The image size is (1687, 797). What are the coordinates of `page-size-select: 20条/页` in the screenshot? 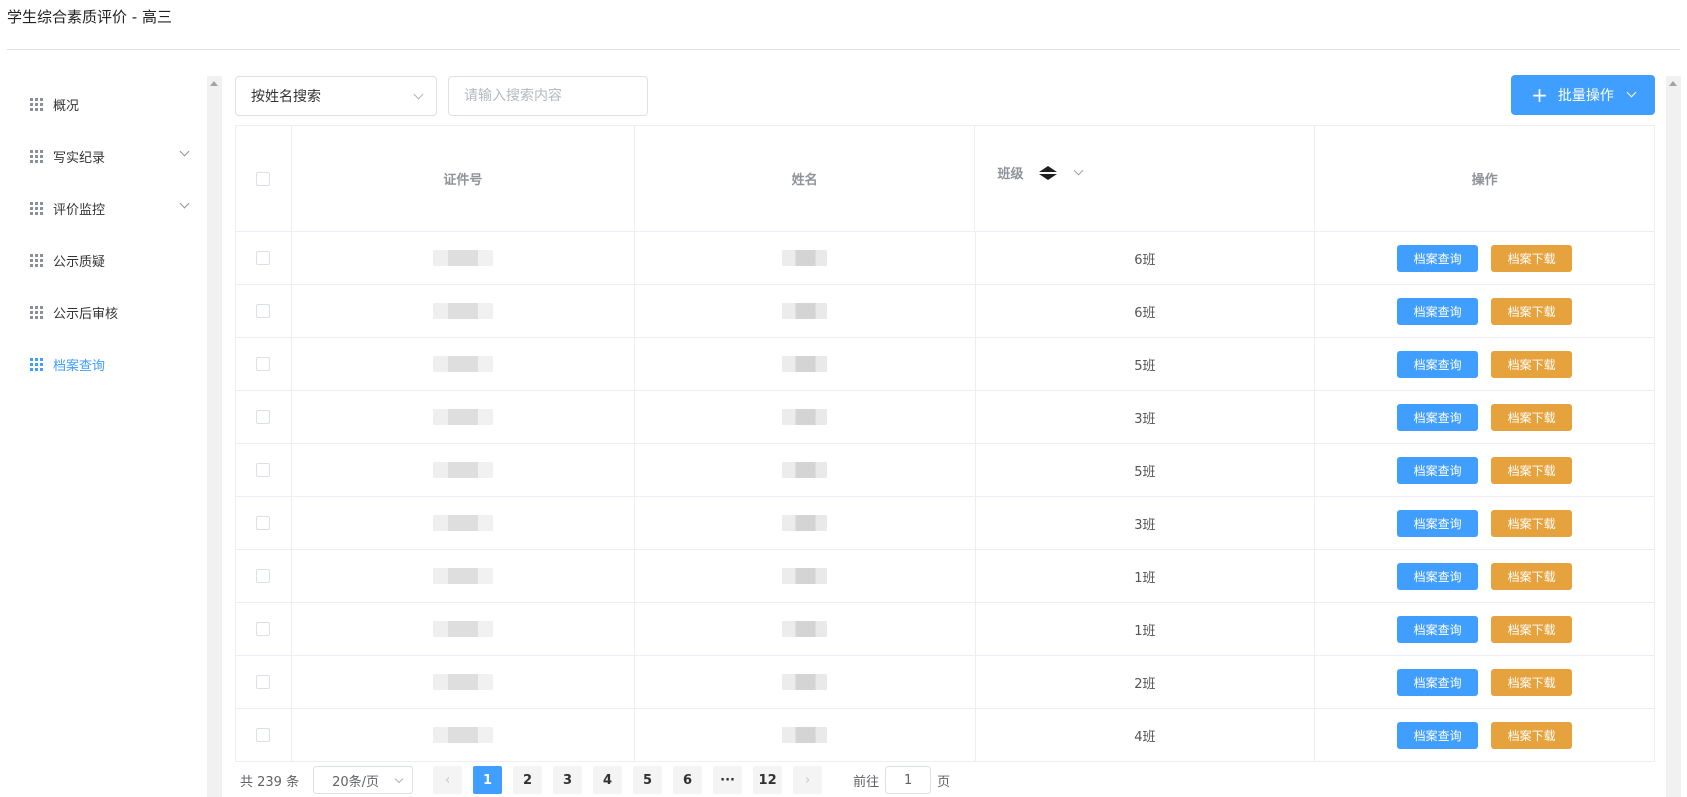 It's located at (363, 780).